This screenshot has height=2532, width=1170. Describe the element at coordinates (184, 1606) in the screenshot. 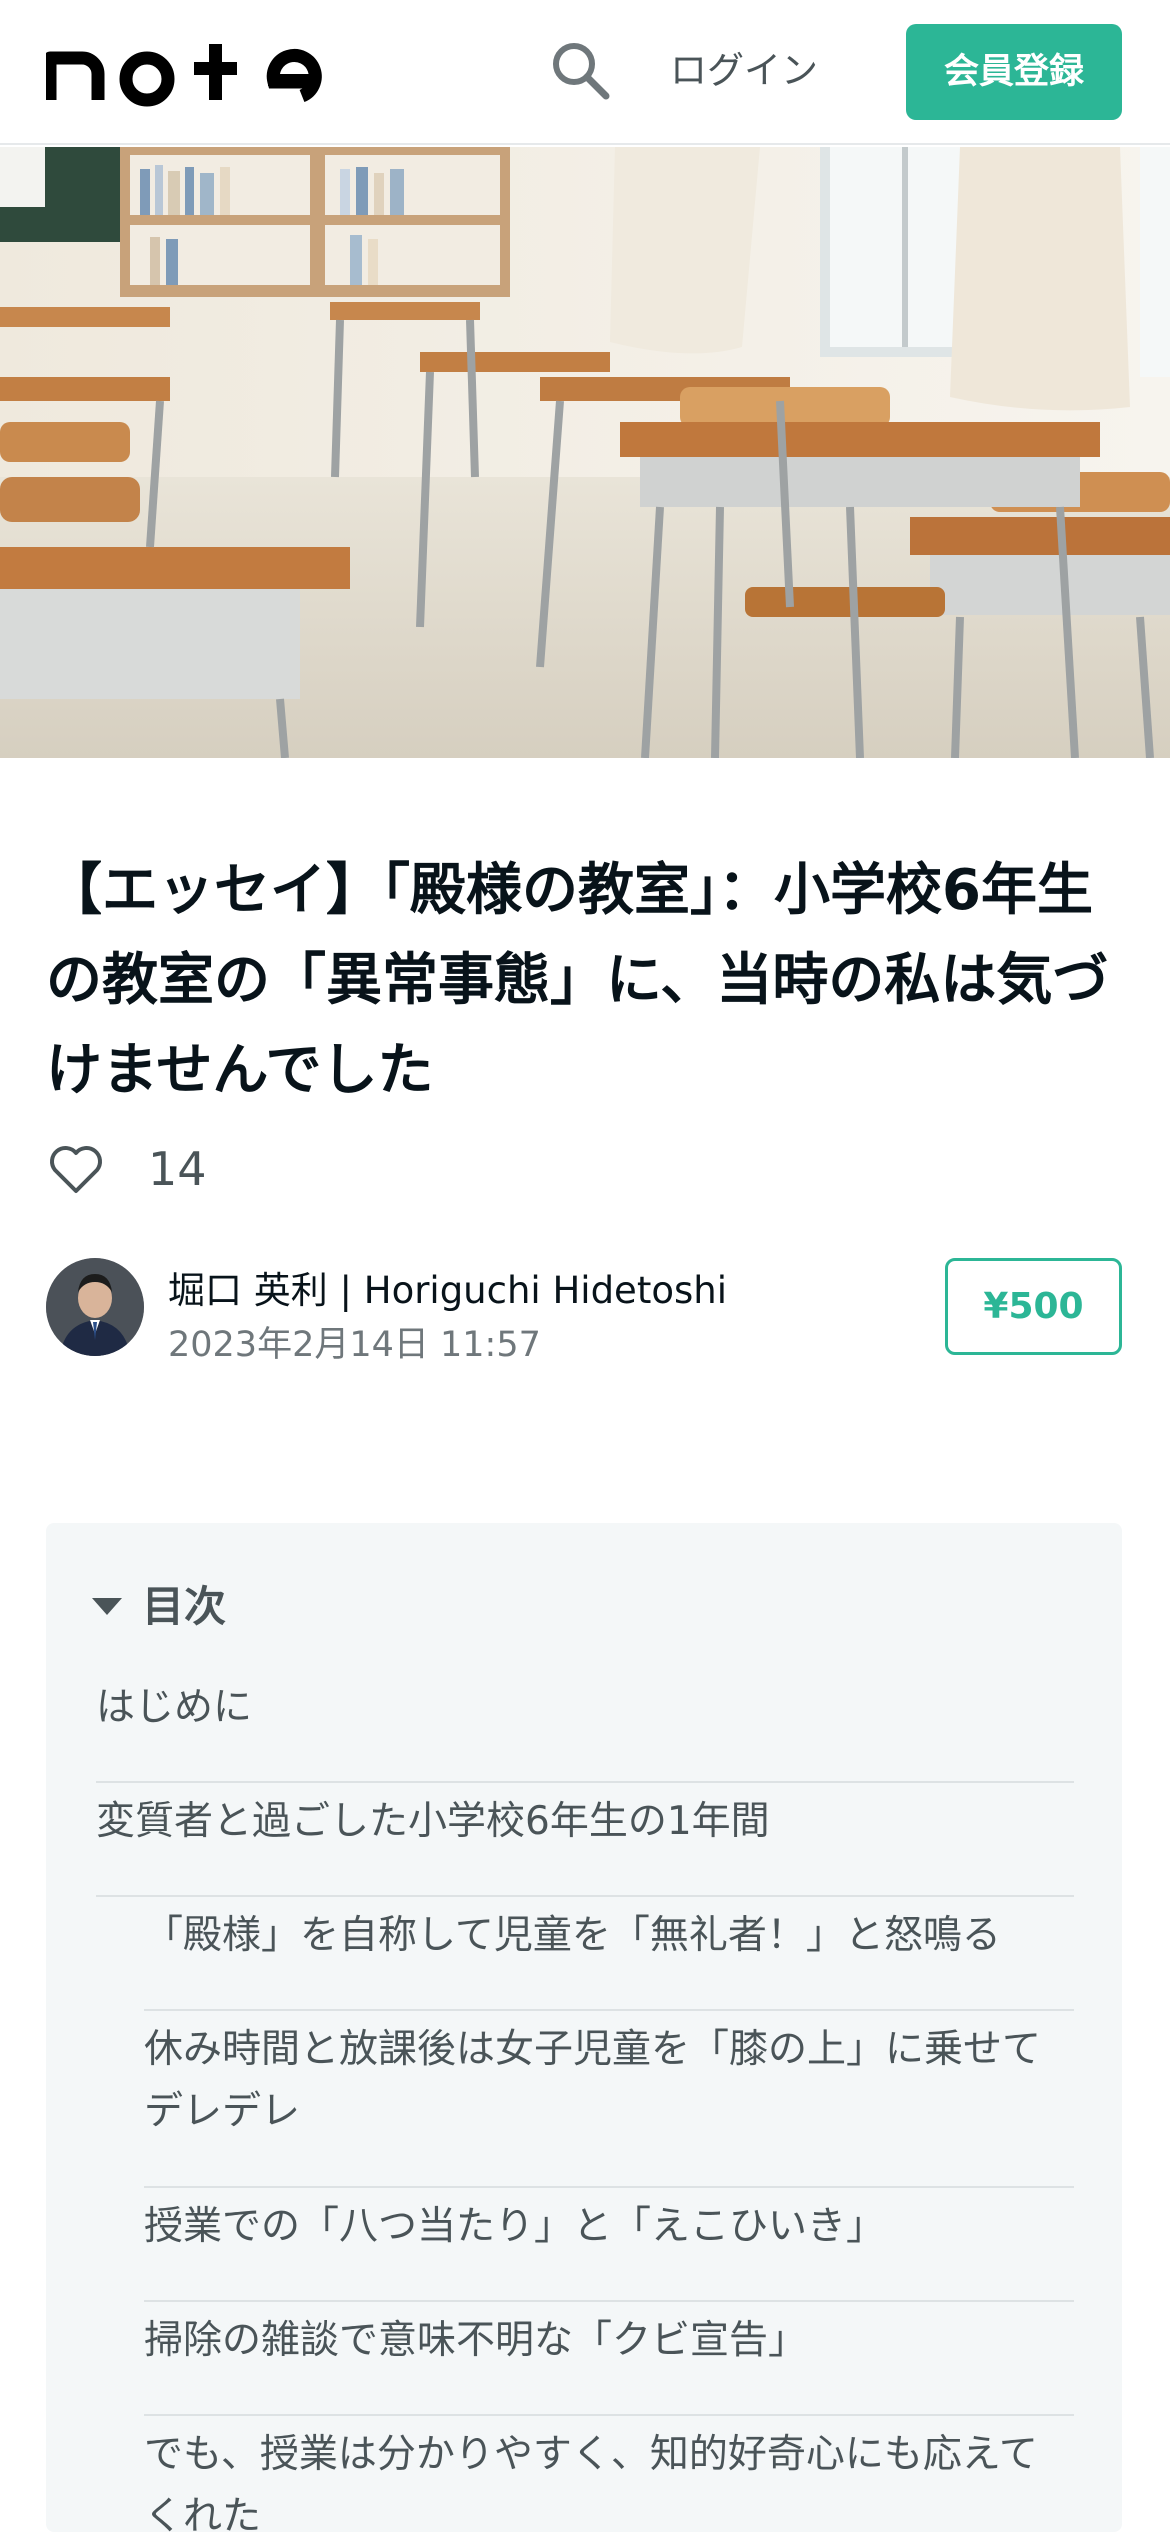

I see `toc-title: 目次` at that location.